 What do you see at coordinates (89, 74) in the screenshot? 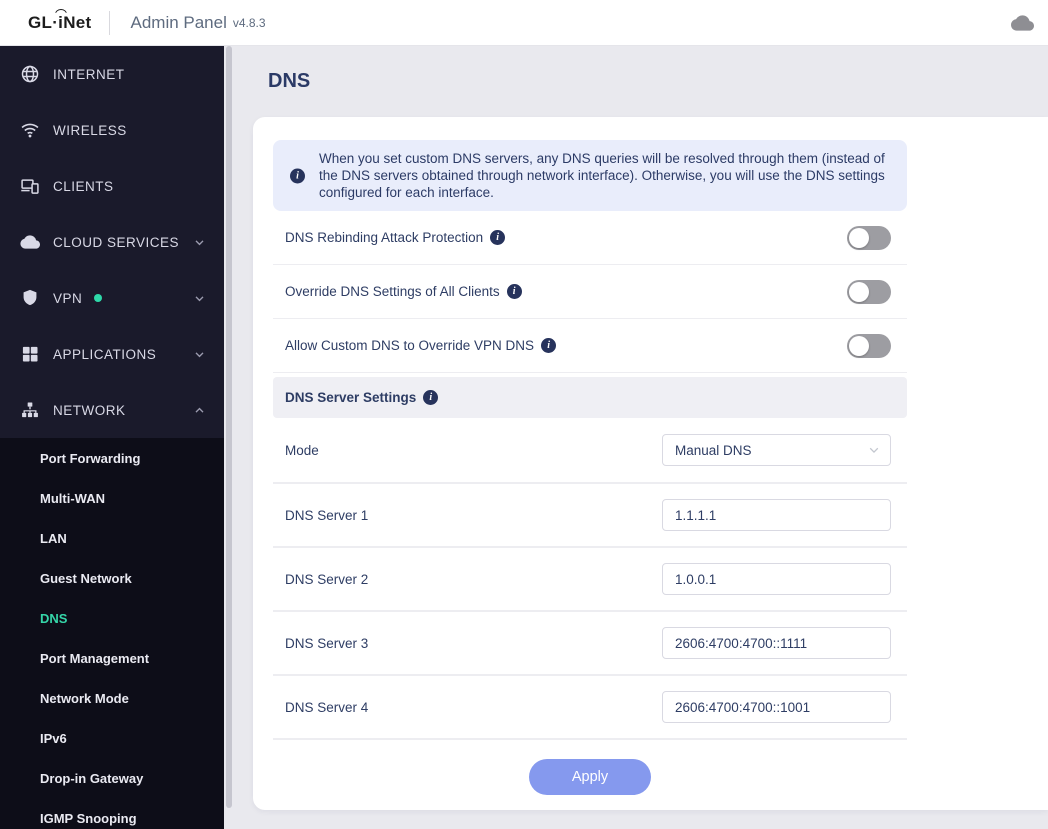
I see `sidebar-item-label: INTERNET` at bounding box center [89, 74].